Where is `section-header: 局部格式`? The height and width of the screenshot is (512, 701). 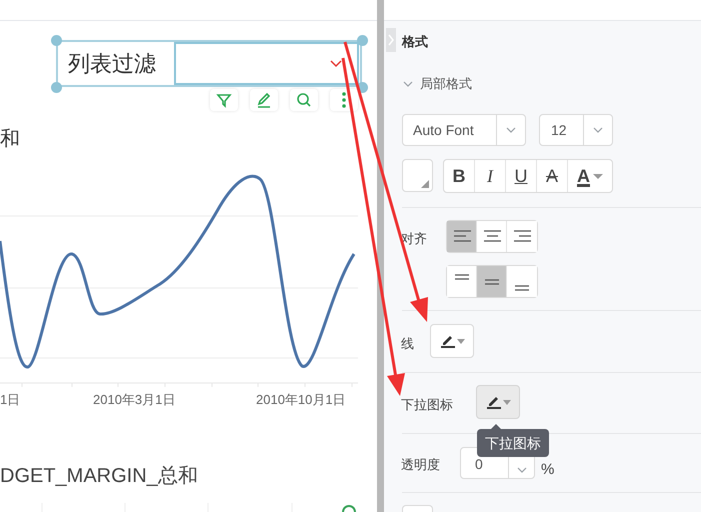
section-header: 局部格式 is located at coordinates (437, 84).